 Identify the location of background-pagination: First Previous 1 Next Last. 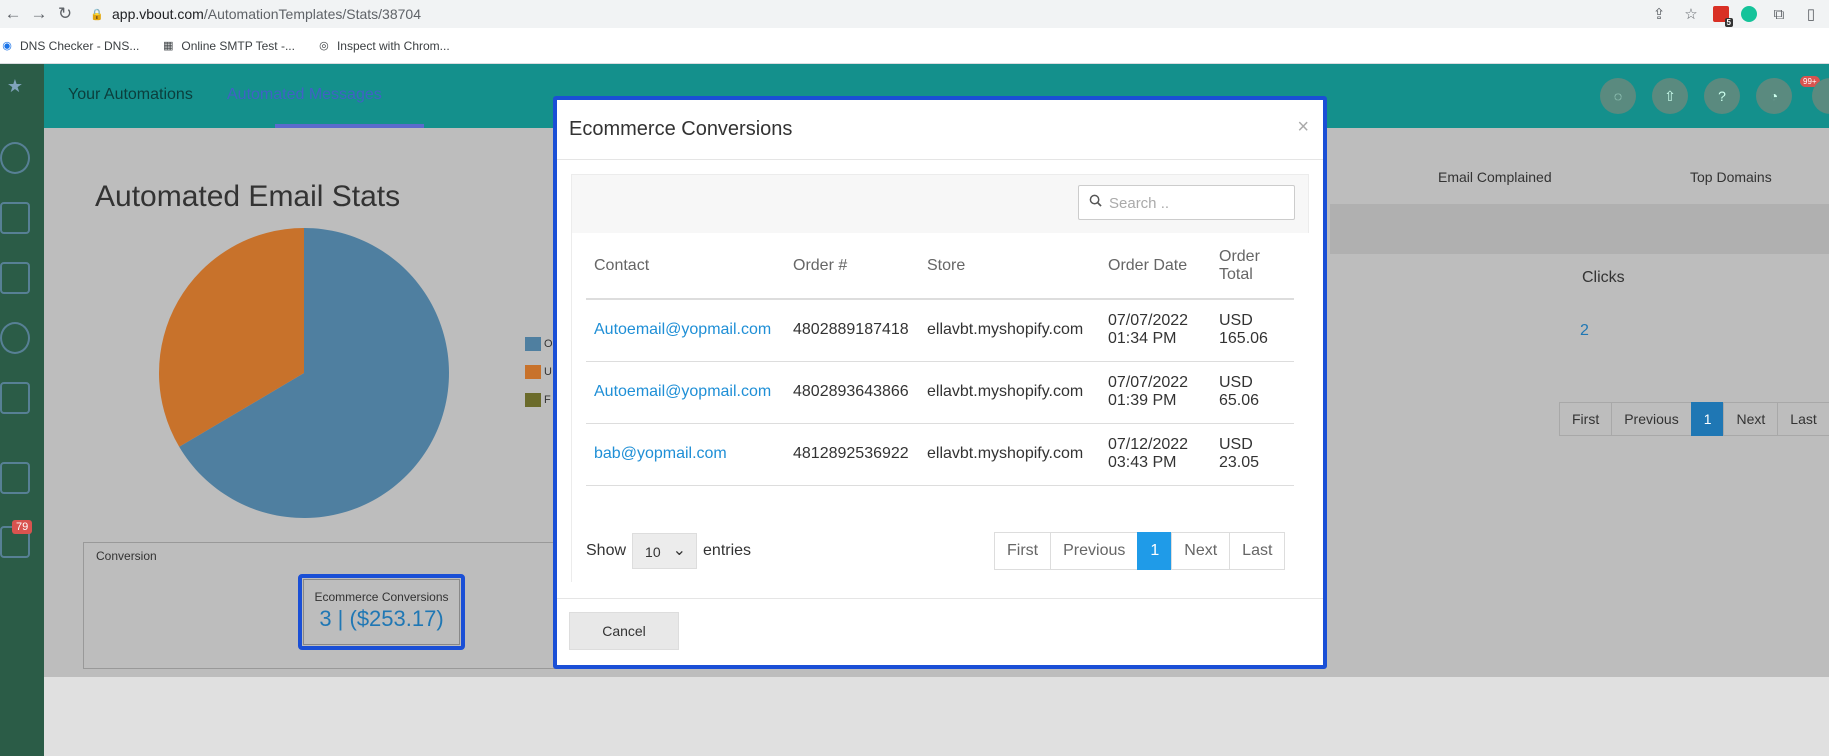
(1694, 419).